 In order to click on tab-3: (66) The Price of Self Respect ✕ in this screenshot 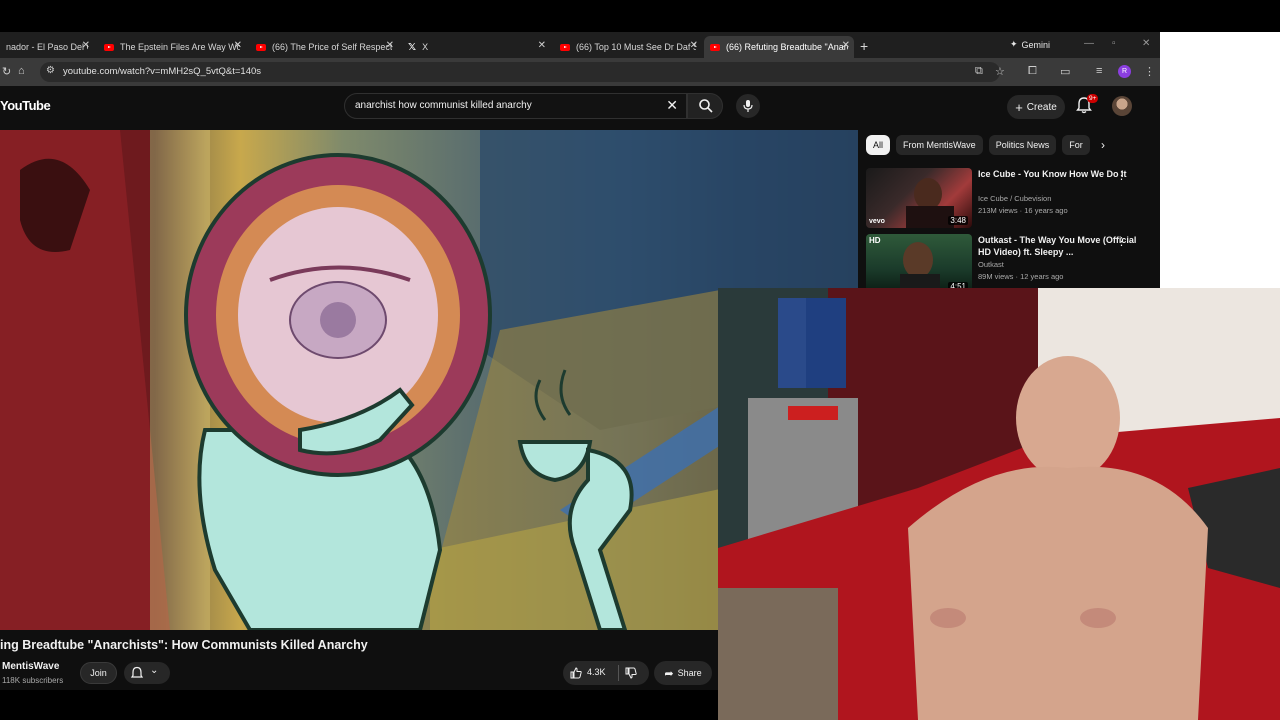, I will do `click(324, 47)`.